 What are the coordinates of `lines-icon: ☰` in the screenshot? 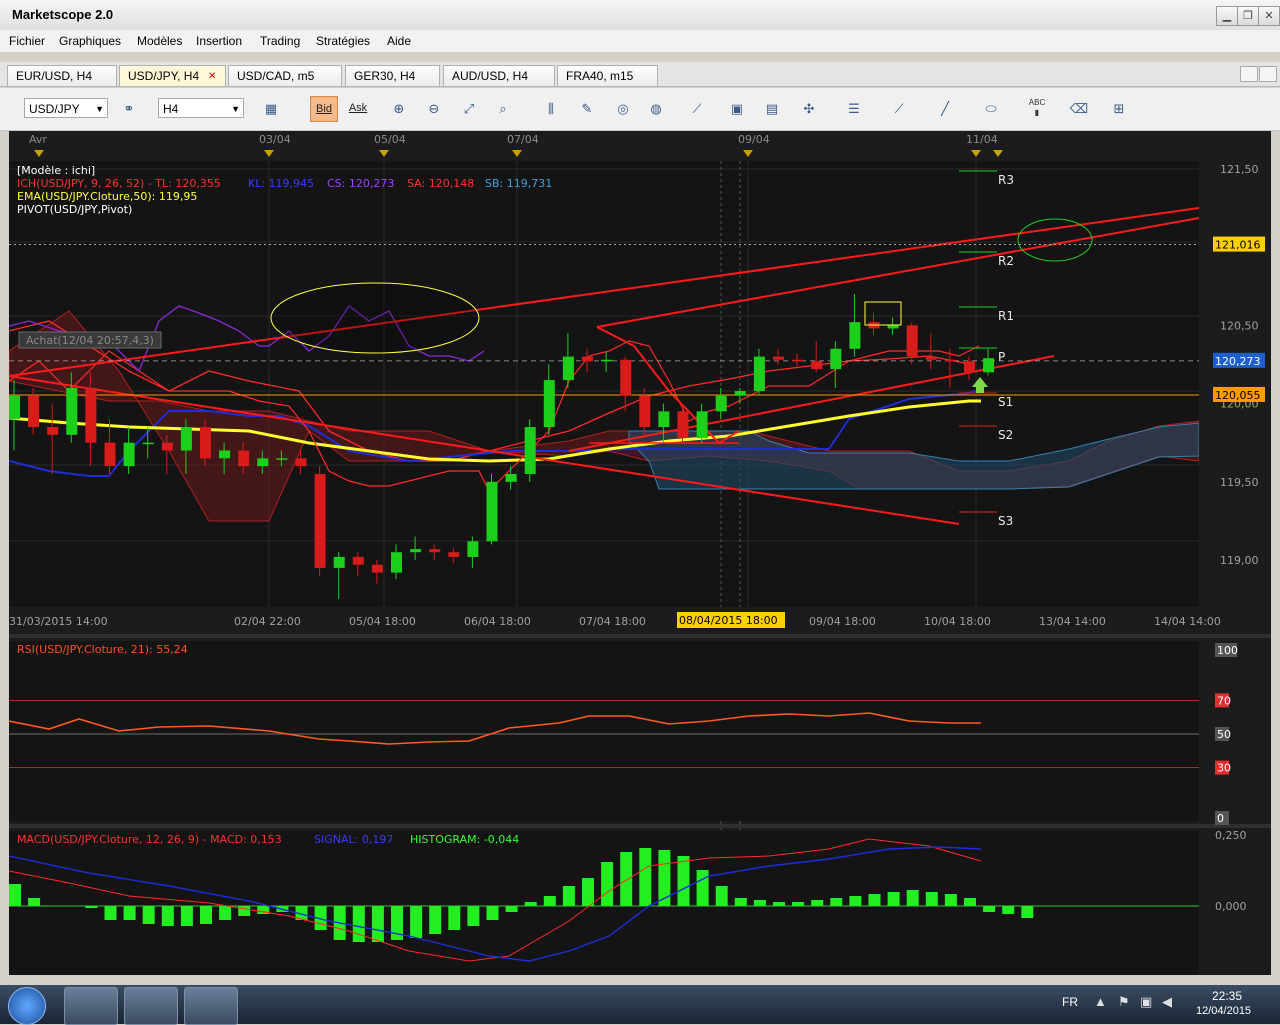 It's located at (854, 109).